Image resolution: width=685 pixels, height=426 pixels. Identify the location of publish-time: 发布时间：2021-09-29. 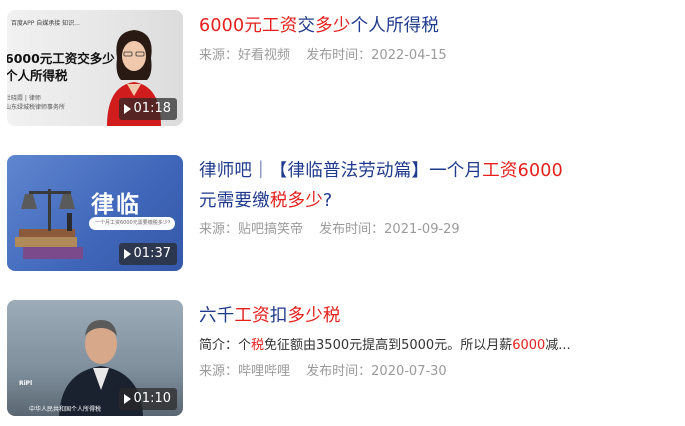
(389, 229).